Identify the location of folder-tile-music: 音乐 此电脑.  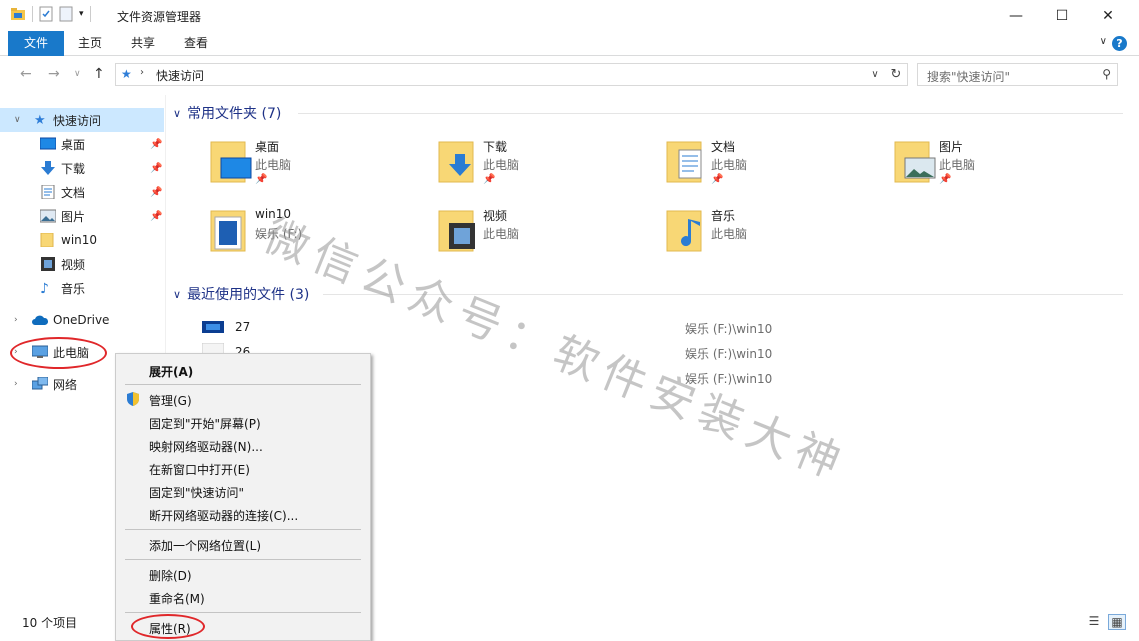
(770, 235).